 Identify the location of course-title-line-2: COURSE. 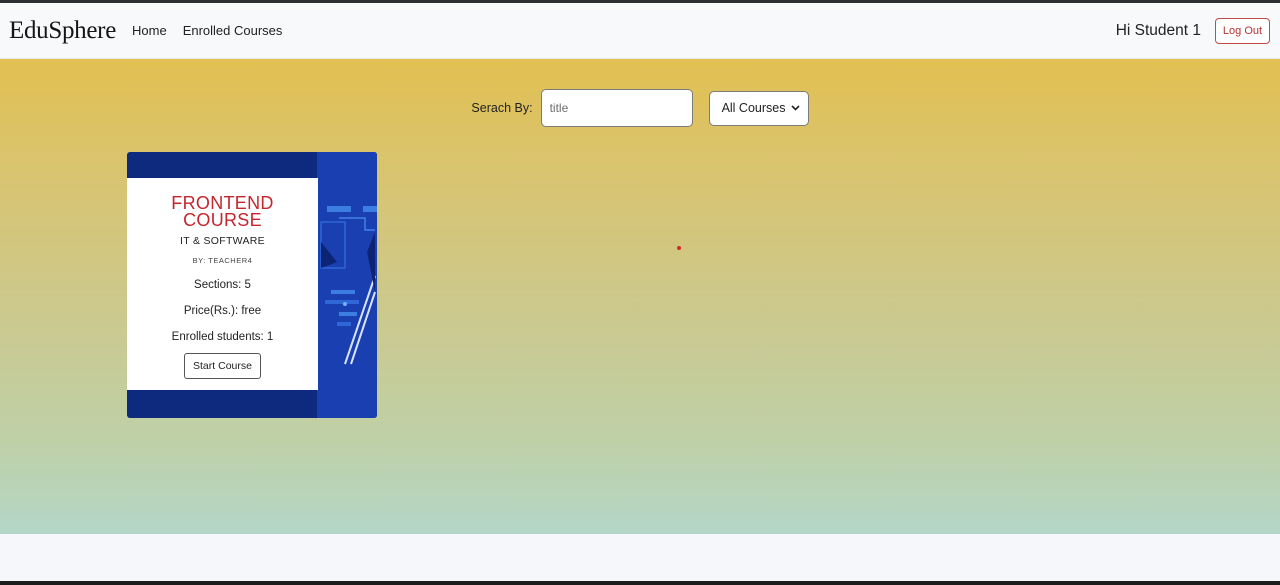
(222, 220).